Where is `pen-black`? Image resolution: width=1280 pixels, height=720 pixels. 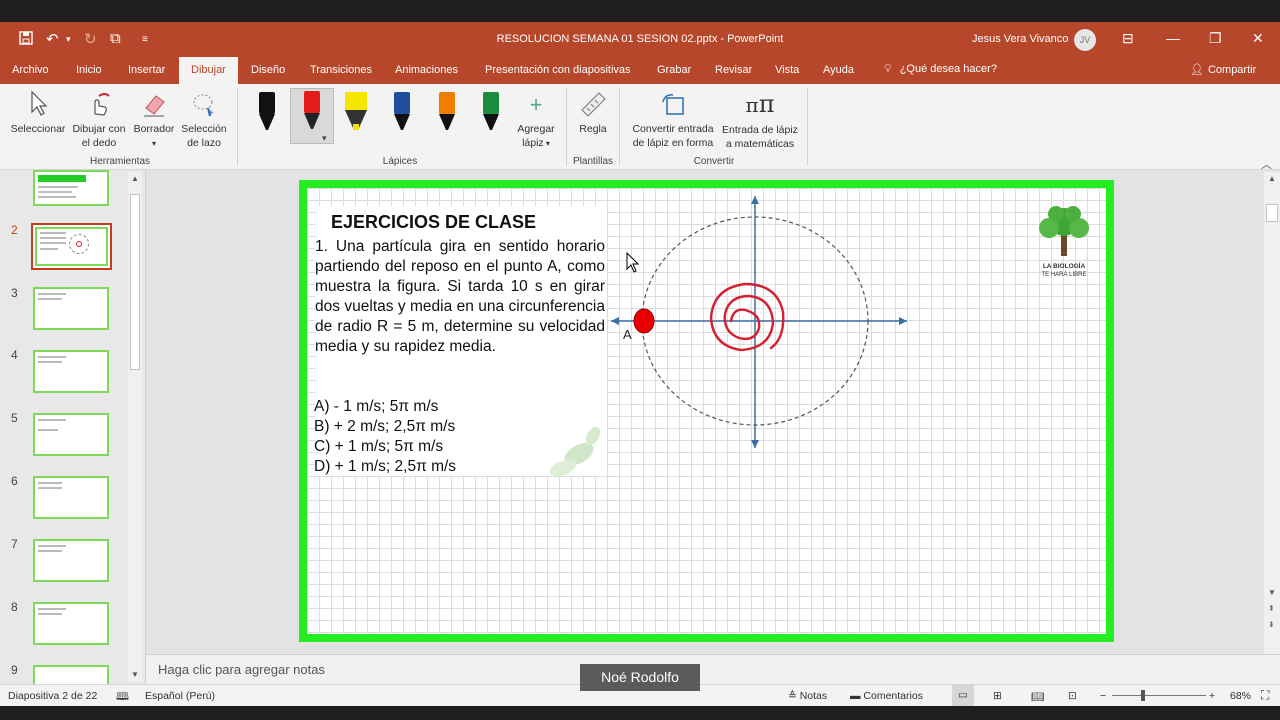
pen-black is located at coordinates (267, 112).